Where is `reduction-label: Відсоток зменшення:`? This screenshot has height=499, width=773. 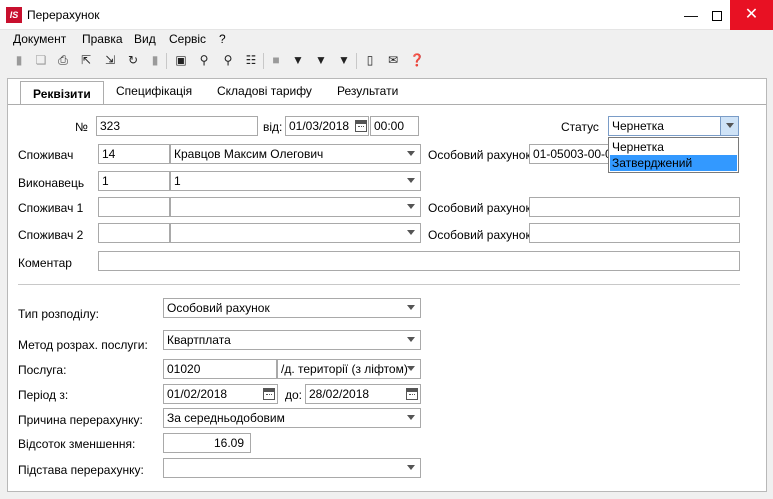
reduction-label: Відсоток зменшення: is located at coordinates (77, 444).